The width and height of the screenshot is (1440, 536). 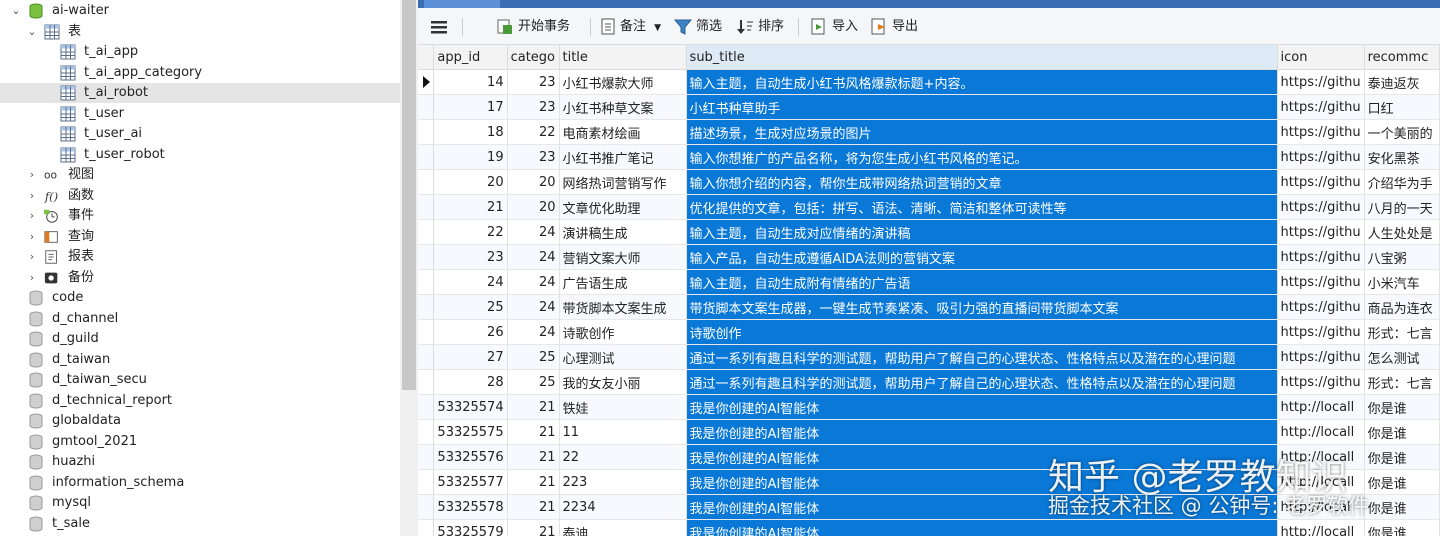 What do you see at coordinates (470, 332) in the screenshot?
I see `table-cell: 26` at bounding box center [470, 332].